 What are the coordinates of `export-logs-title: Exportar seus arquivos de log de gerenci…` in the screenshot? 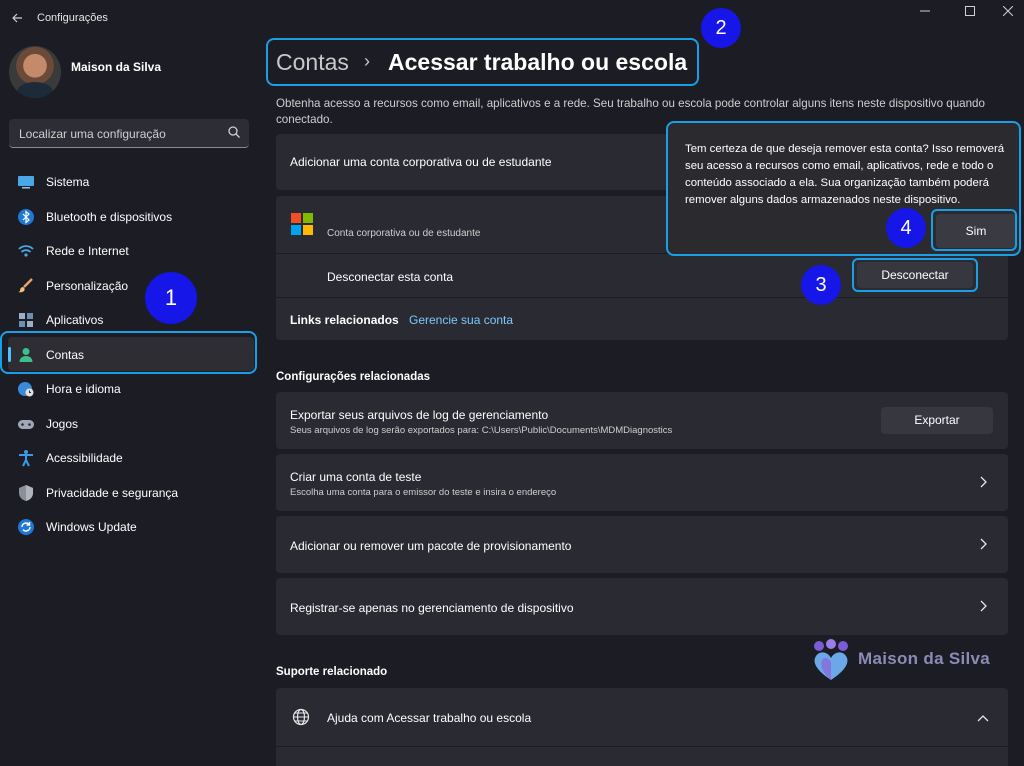 It's located at (419, 415).